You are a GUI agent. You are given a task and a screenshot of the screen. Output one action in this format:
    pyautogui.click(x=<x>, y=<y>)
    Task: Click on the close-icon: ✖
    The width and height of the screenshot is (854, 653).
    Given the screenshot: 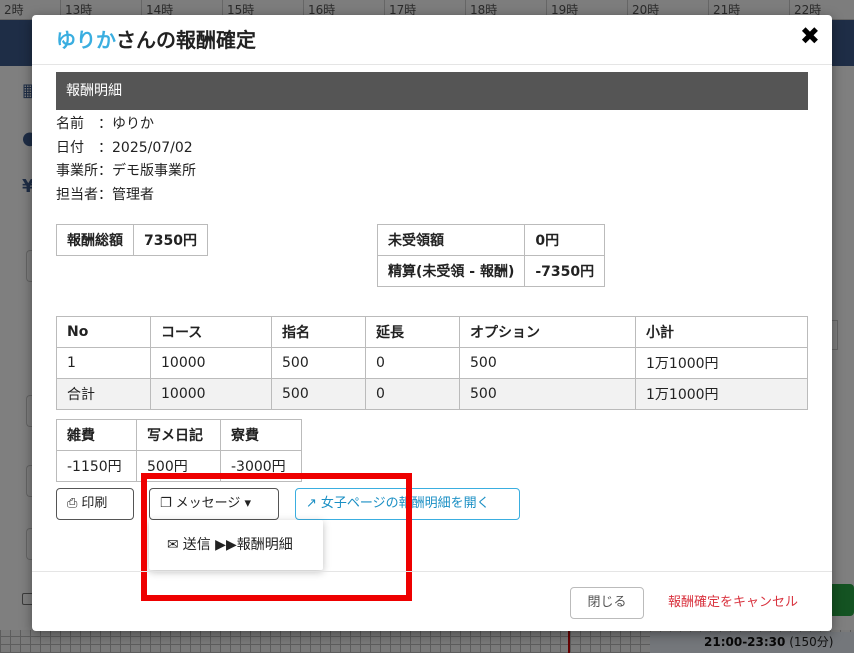 What is the action you would take?
    pyautogui.click(x=810, y=36)
    